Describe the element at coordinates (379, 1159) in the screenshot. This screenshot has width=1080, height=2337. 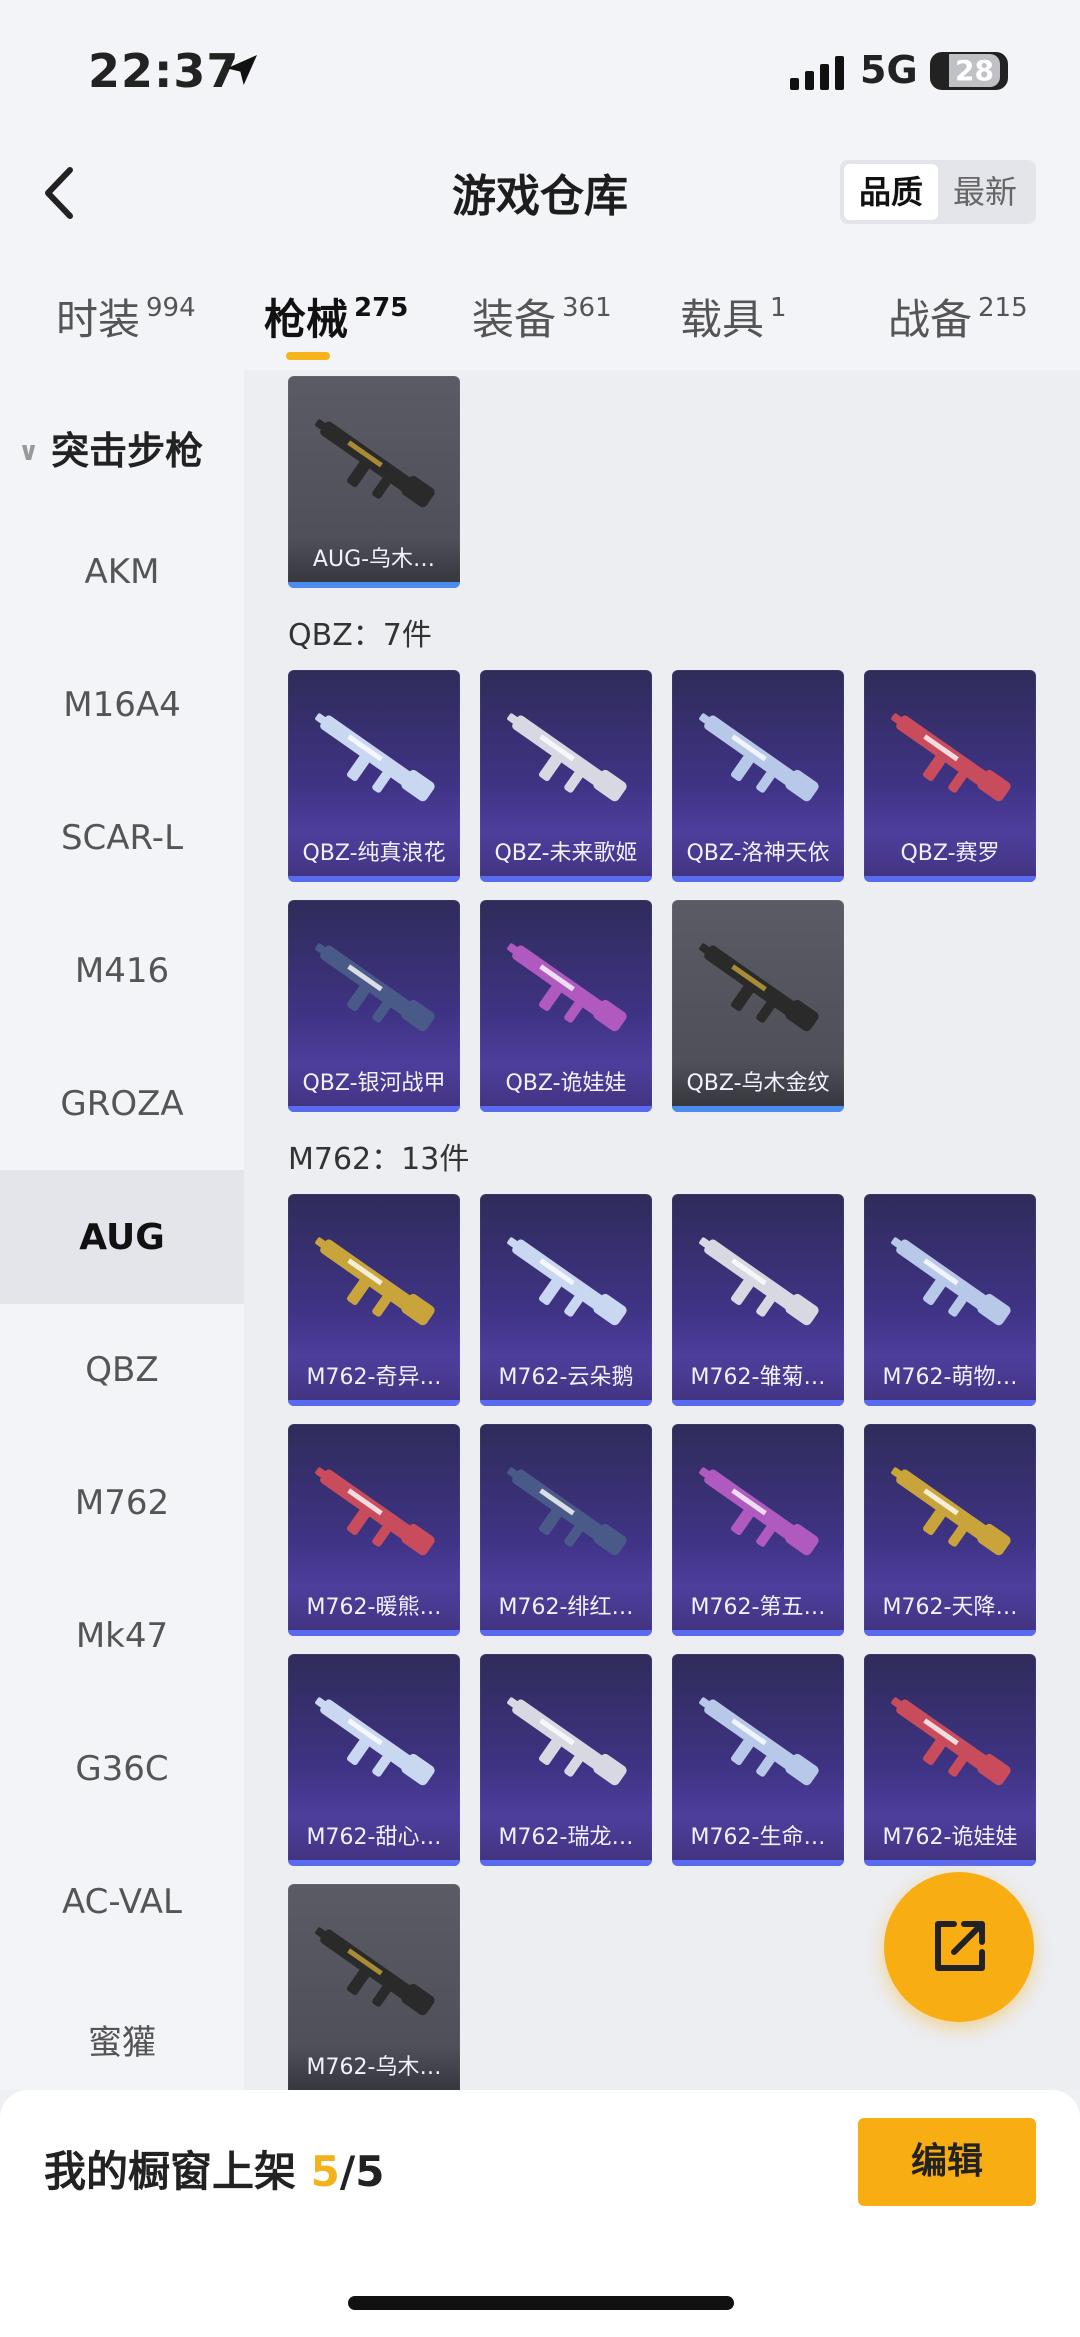
I see `section-title: M762：13件` at that location.